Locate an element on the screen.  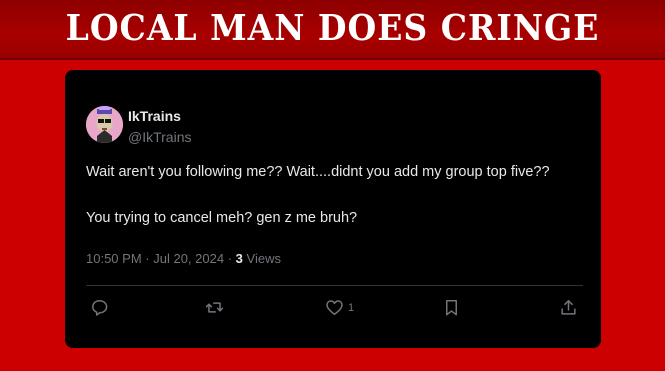
retweet-button is located at coordinates (214, 307).